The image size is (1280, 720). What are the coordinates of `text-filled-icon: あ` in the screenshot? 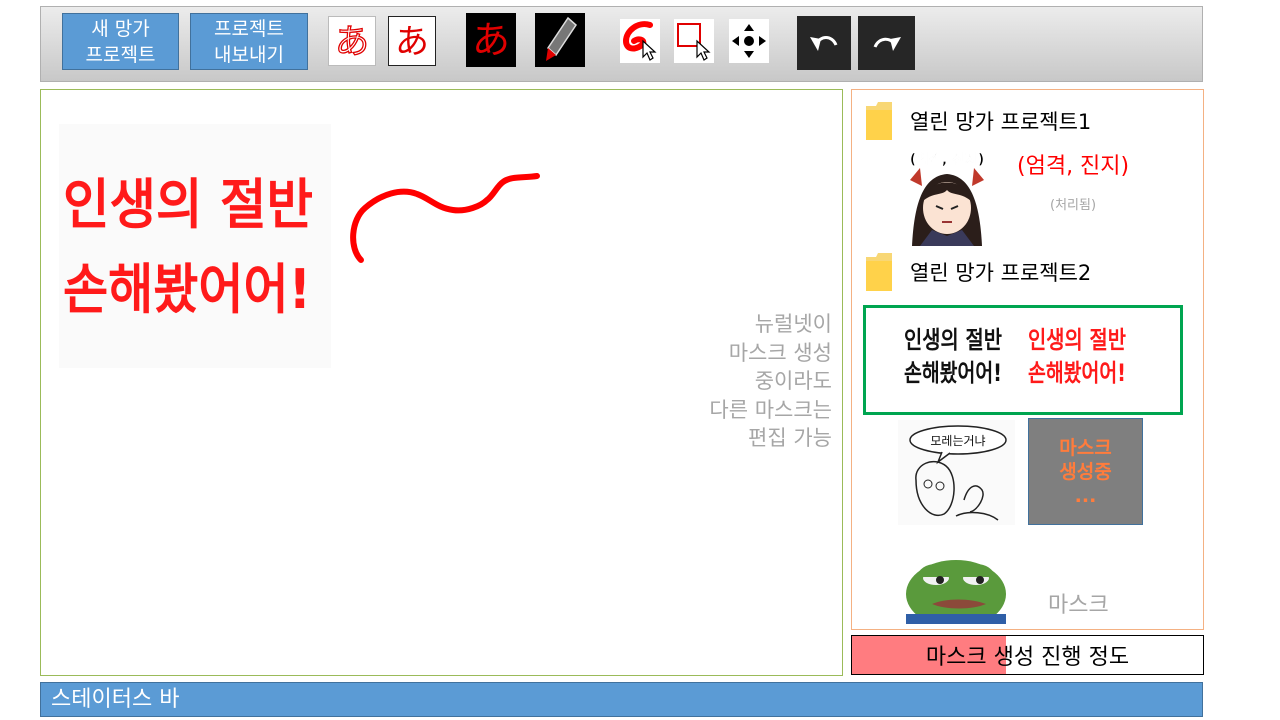 It's located at (412, 42).